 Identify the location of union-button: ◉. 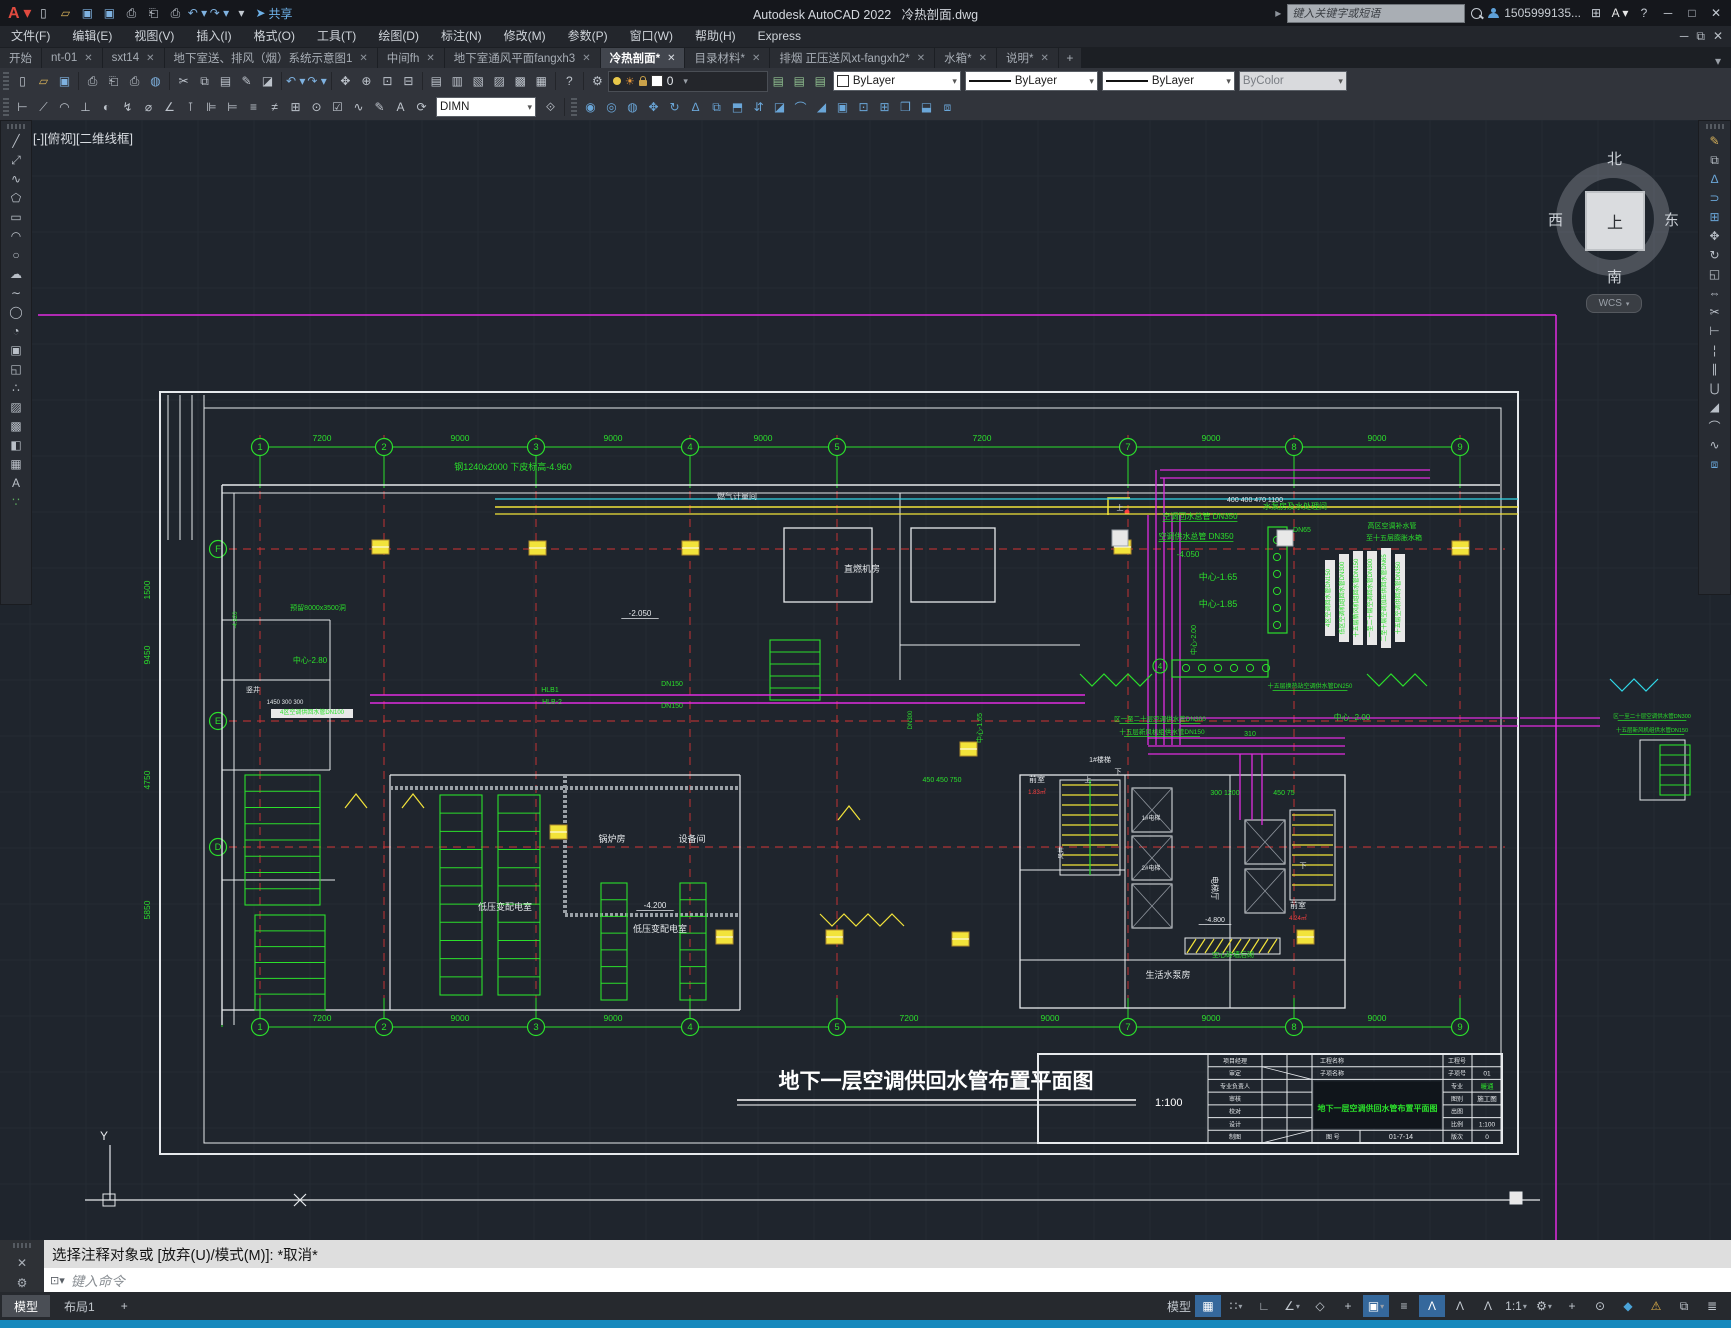
(590, 107).